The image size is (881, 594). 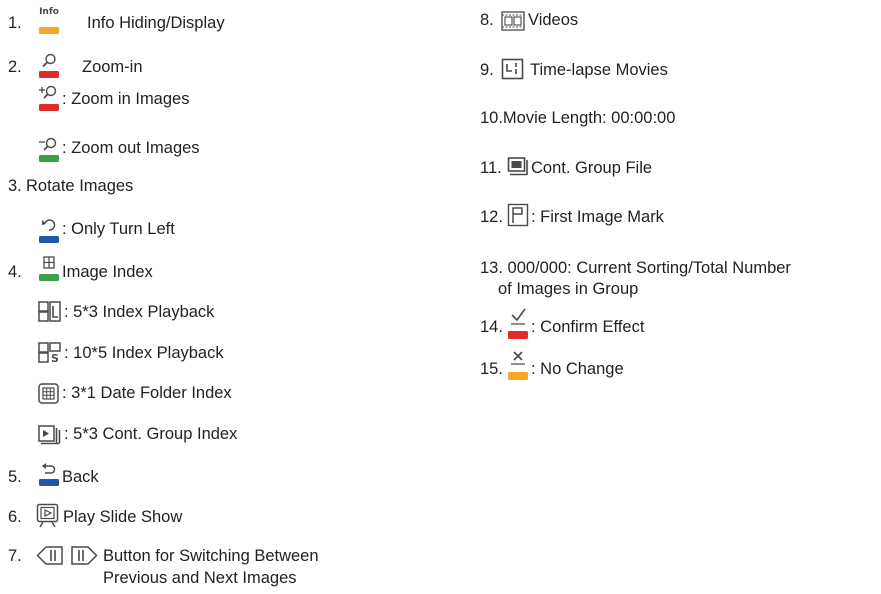 What do you see at coordinates (49, 20) in the screenshot?
I see `info-icon: Info` at bounding box center [49, 20].